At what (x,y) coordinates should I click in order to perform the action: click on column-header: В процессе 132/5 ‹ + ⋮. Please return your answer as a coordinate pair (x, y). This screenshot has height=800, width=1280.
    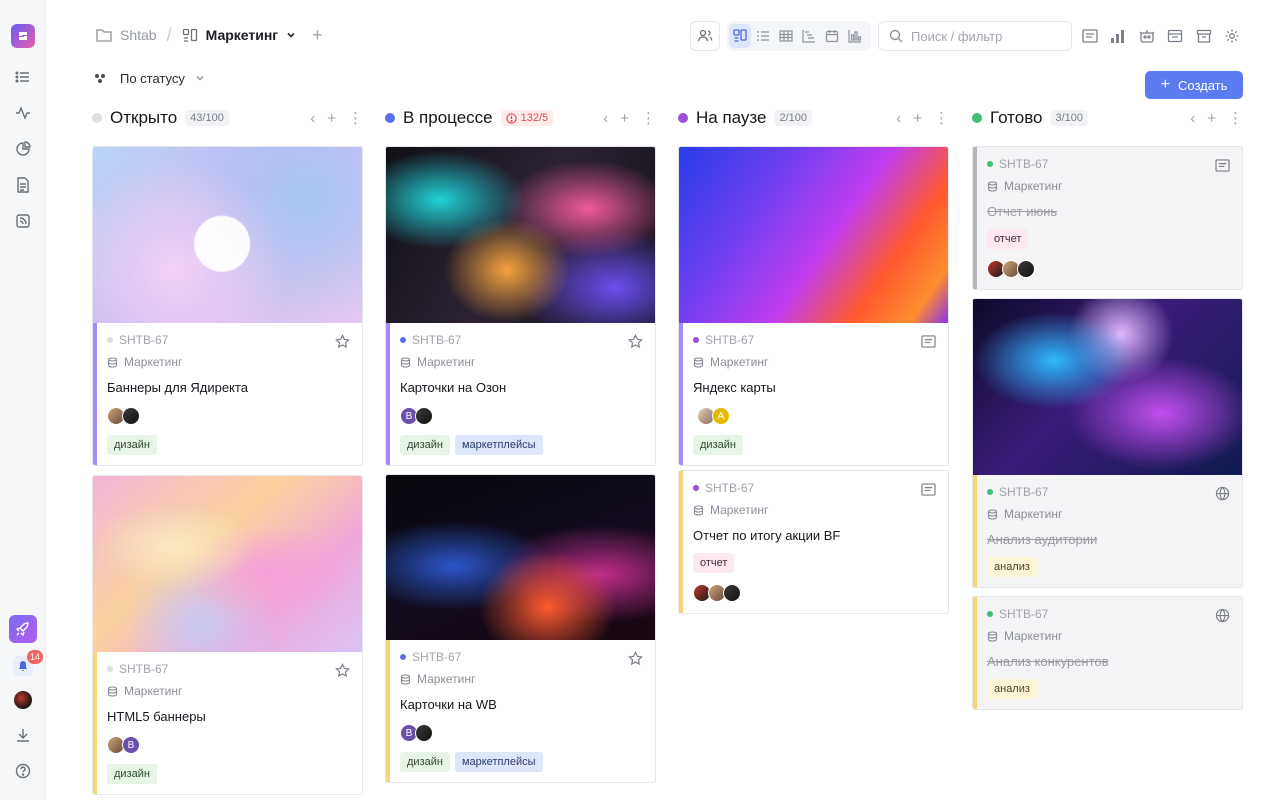
    Looking at the image, I should click on (520, 118).